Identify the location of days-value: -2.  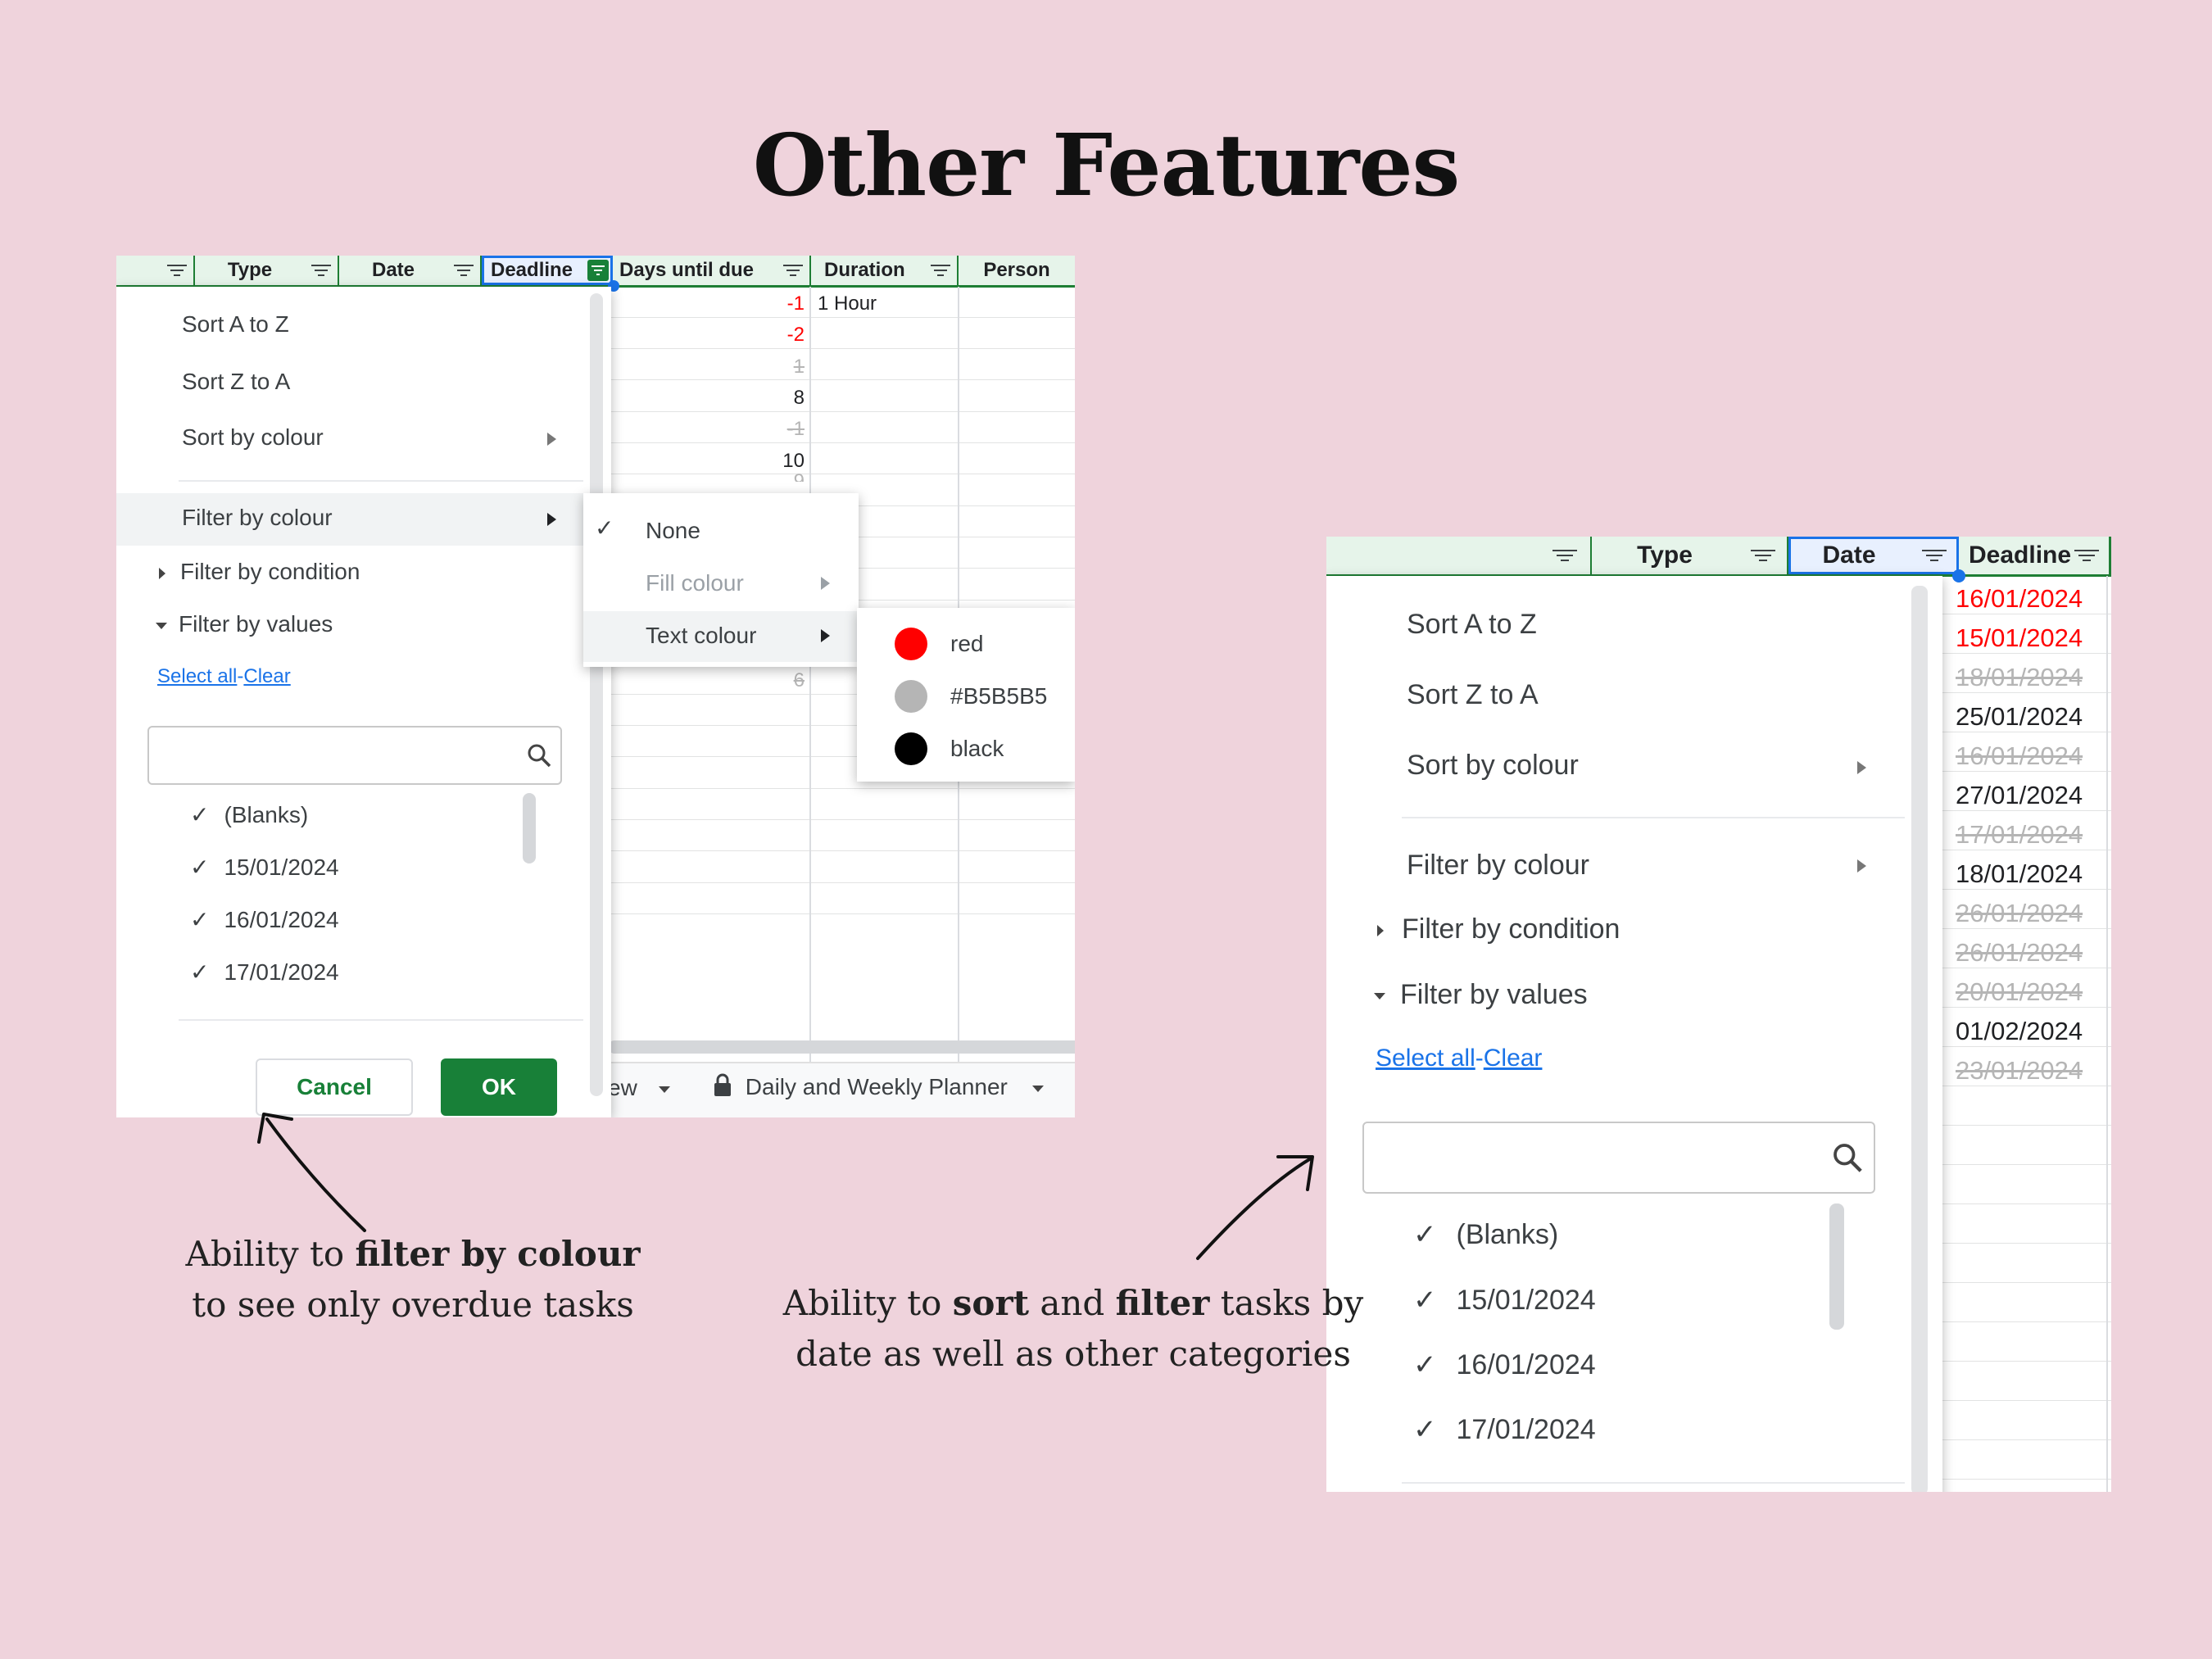
(795, 335).